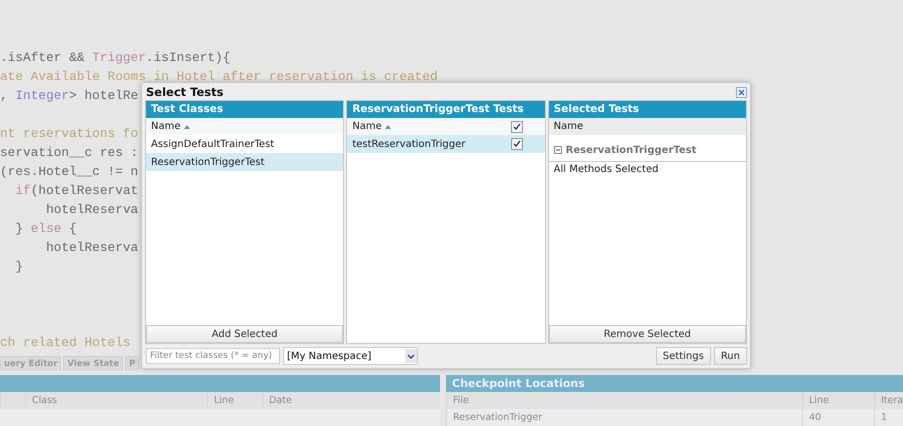  I want to click on run-button: Run, so click(730, 356).